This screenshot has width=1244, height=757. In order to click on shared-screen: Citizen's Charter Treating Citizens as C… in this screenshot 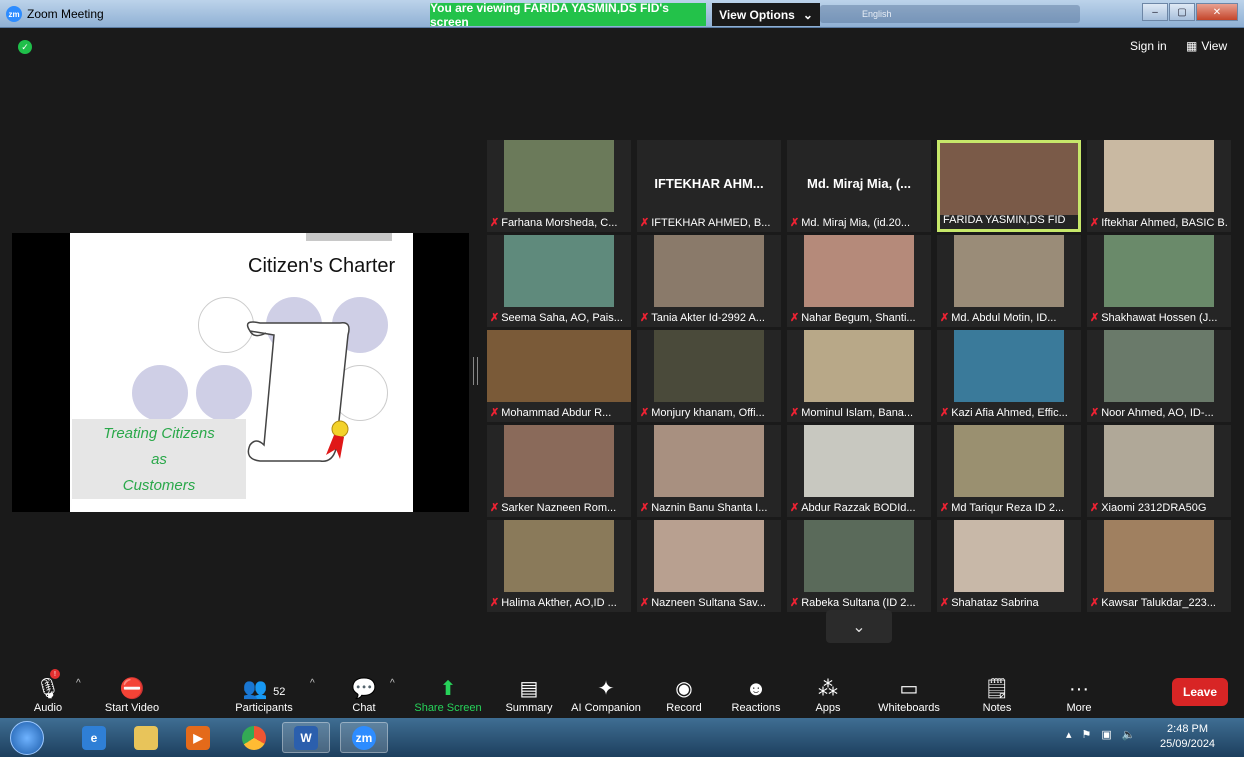, I will do `click(240, 372)`.